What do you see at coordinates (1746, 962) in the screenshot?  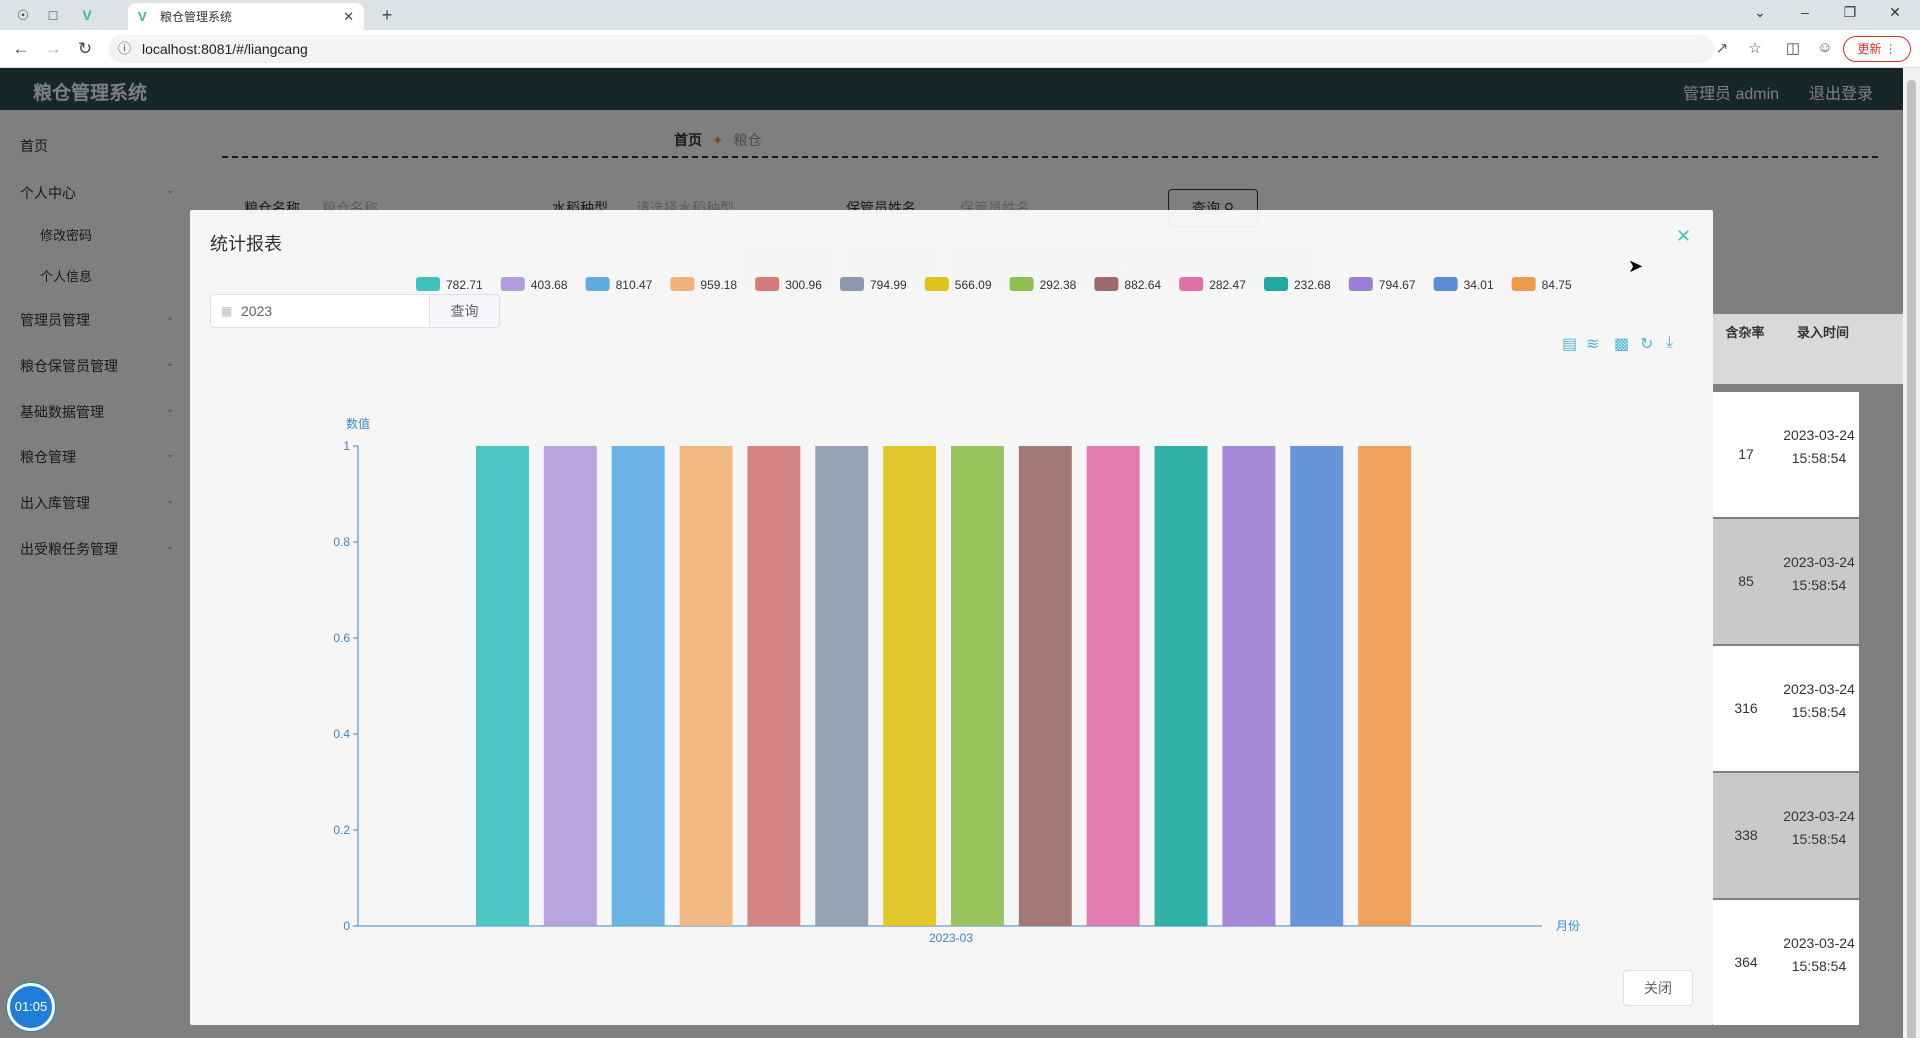 I see `impurity-cell: 364` at bounding box center [1746, 962].